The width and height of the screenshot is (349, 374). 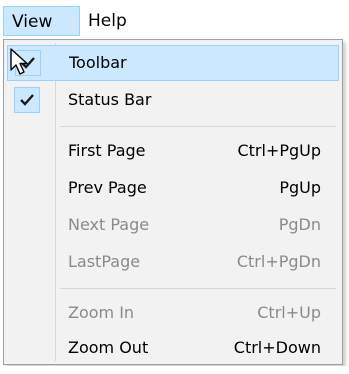 I want to click on menu-item-next-page: Next Page PgDn, so click(x=173, y=226).